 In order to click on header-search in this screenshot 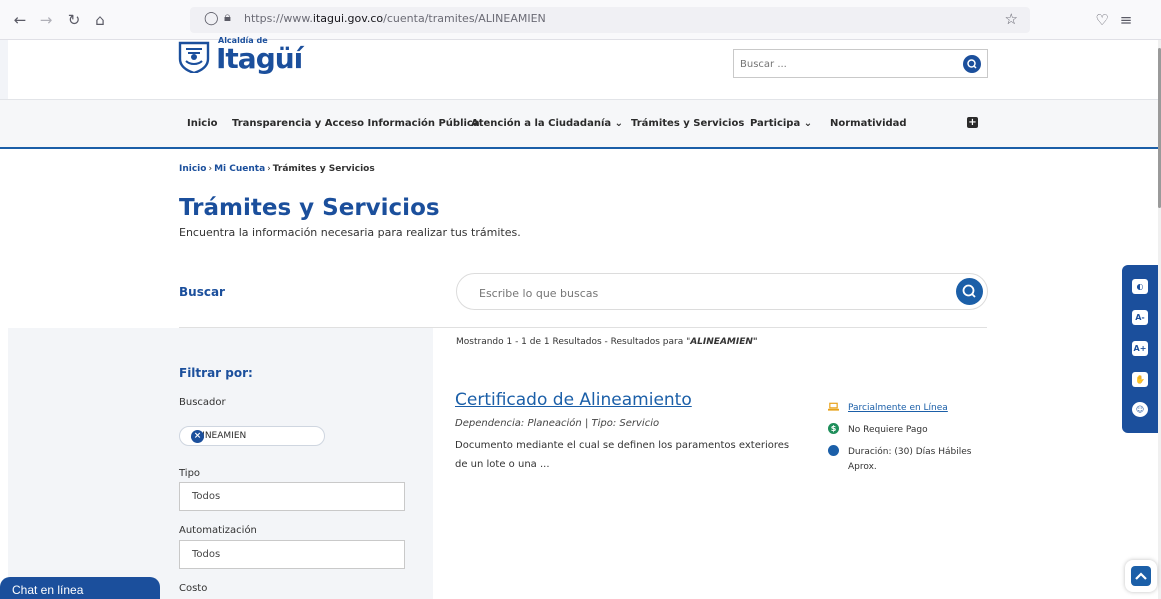, I will do `click(860, 63)`.